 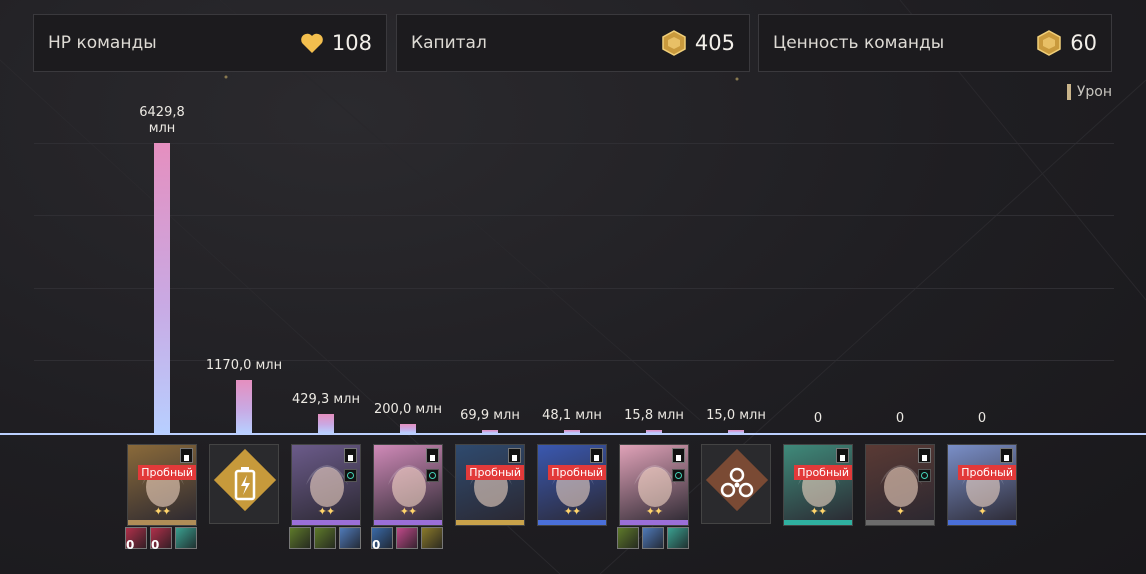 I want to click on chart-legend: Урон, so click(x=1089, y=92).